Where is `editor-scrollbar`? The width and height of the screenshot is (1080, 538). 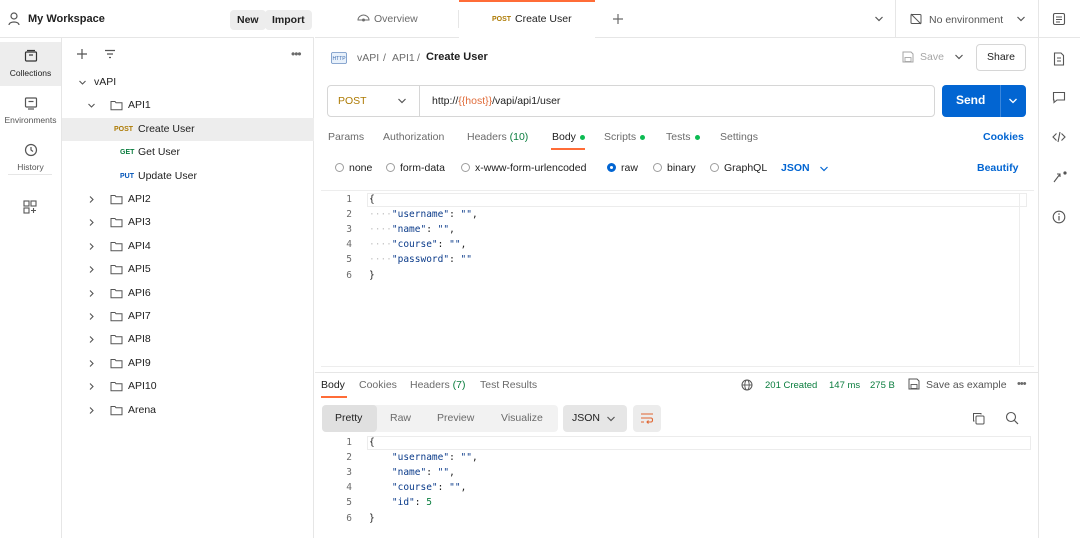
editor-scrollbar is located at coordinates (1024, 279).